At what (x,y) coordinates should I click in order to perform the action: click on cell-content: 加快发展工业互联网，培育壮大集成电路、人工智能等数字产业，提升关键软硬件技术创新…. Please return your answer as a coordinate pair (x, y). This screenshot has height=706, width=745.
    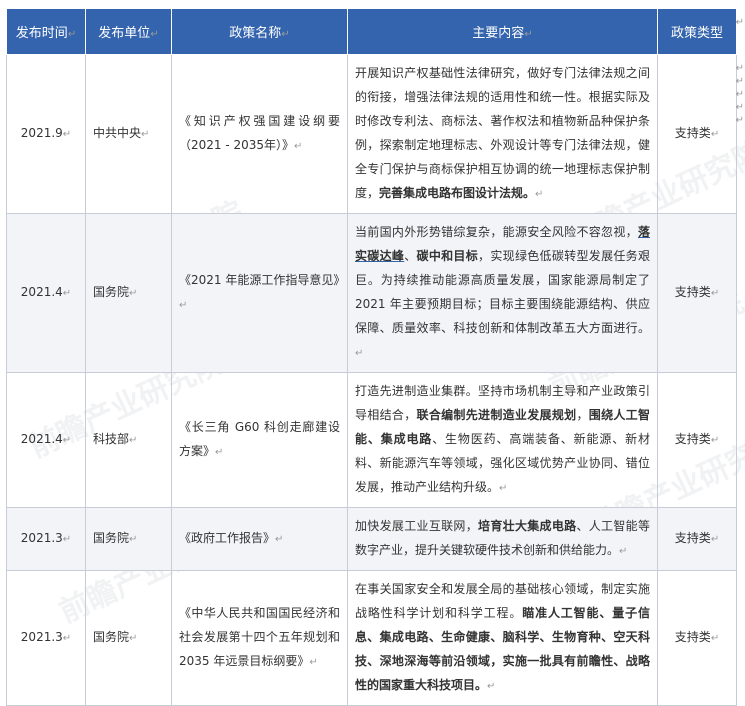
    Looking at the image, I should click on (502, 539).